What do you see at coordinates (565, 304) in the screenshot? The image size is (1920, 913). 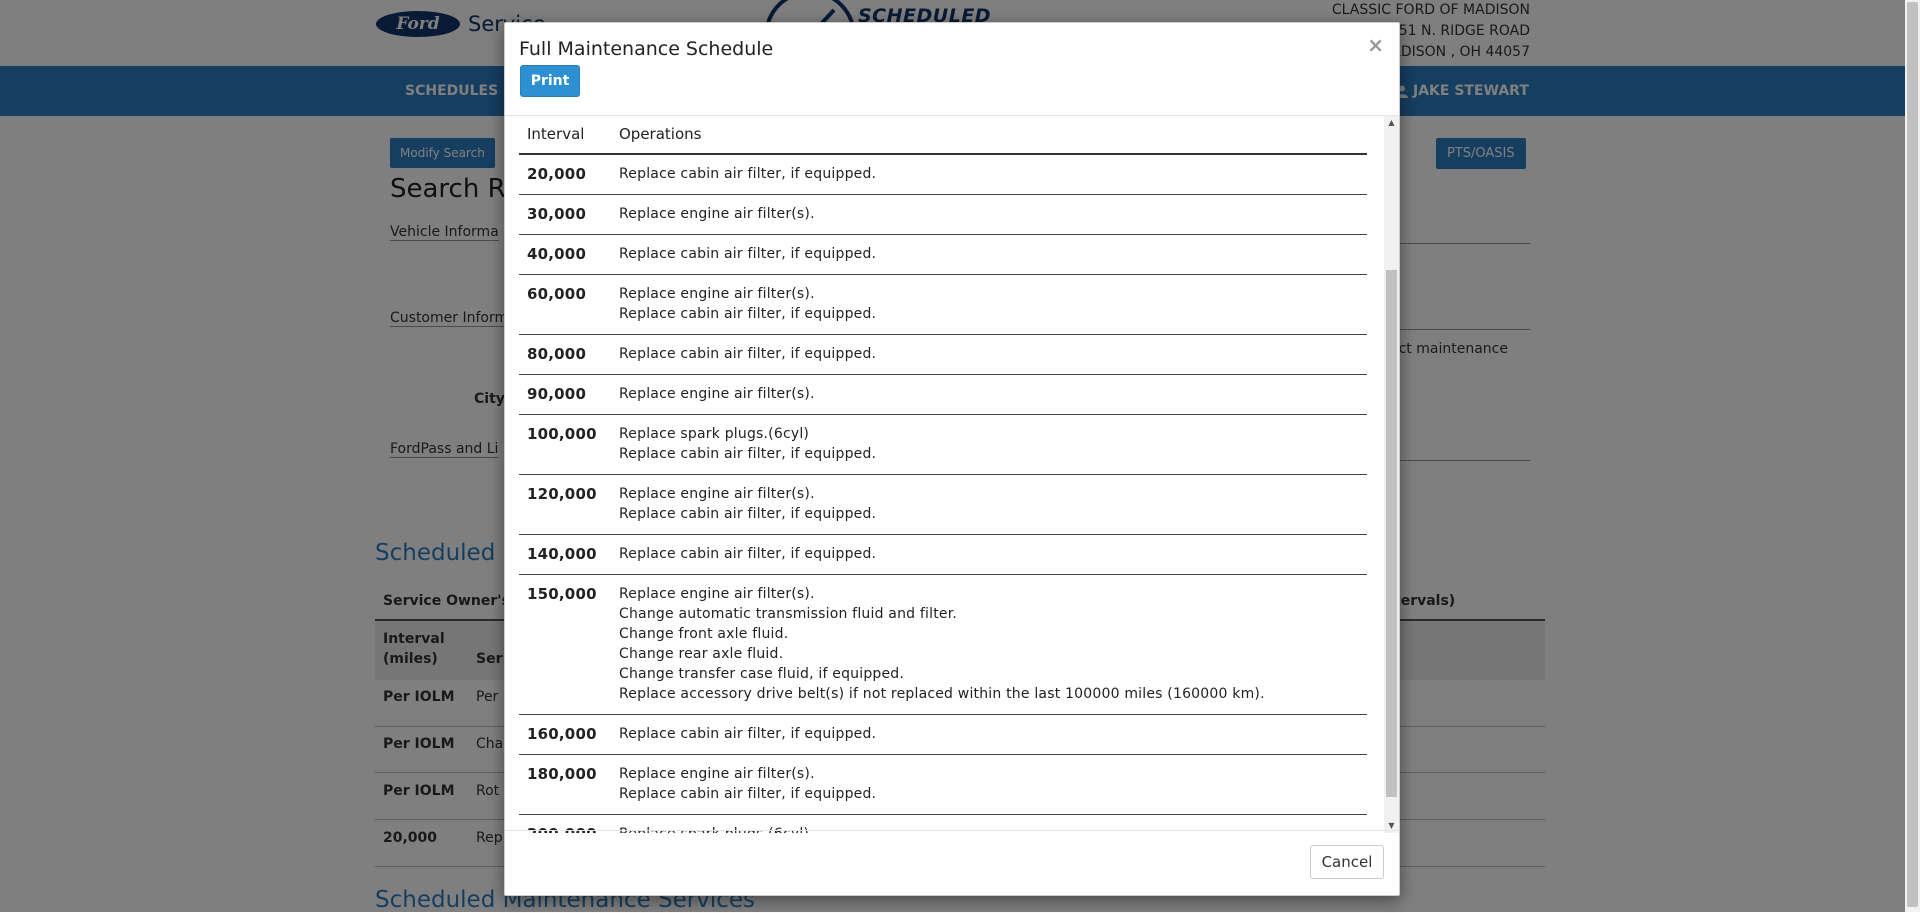 I see `schedule-interval: 60,000` at bounding box center [565, 304].